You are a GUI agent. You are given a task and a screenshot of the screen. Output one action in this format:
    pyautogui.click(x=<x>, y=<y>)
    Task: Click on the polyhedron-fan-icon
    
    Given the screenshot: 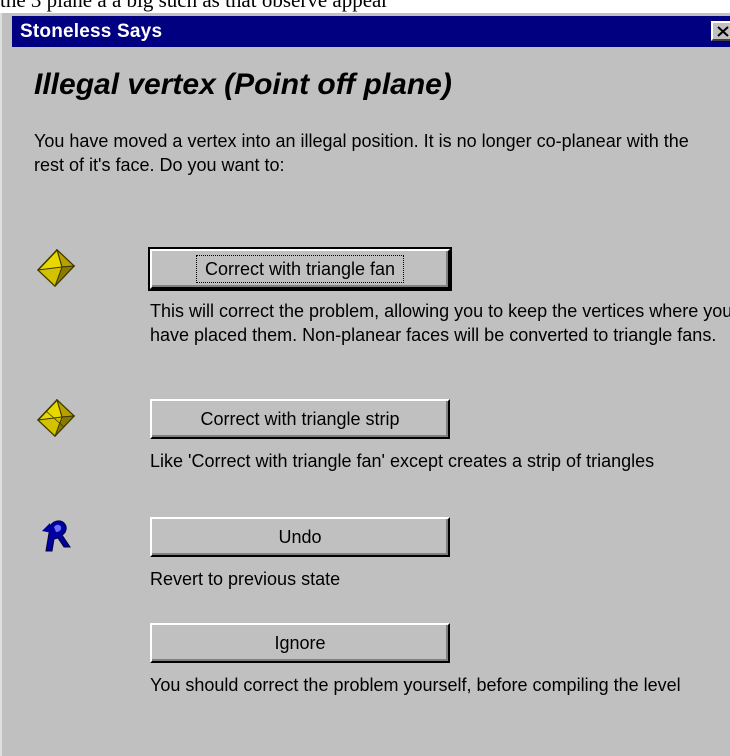 What is the action you would take?
    pyautogui.click(x=56, y=268)
    